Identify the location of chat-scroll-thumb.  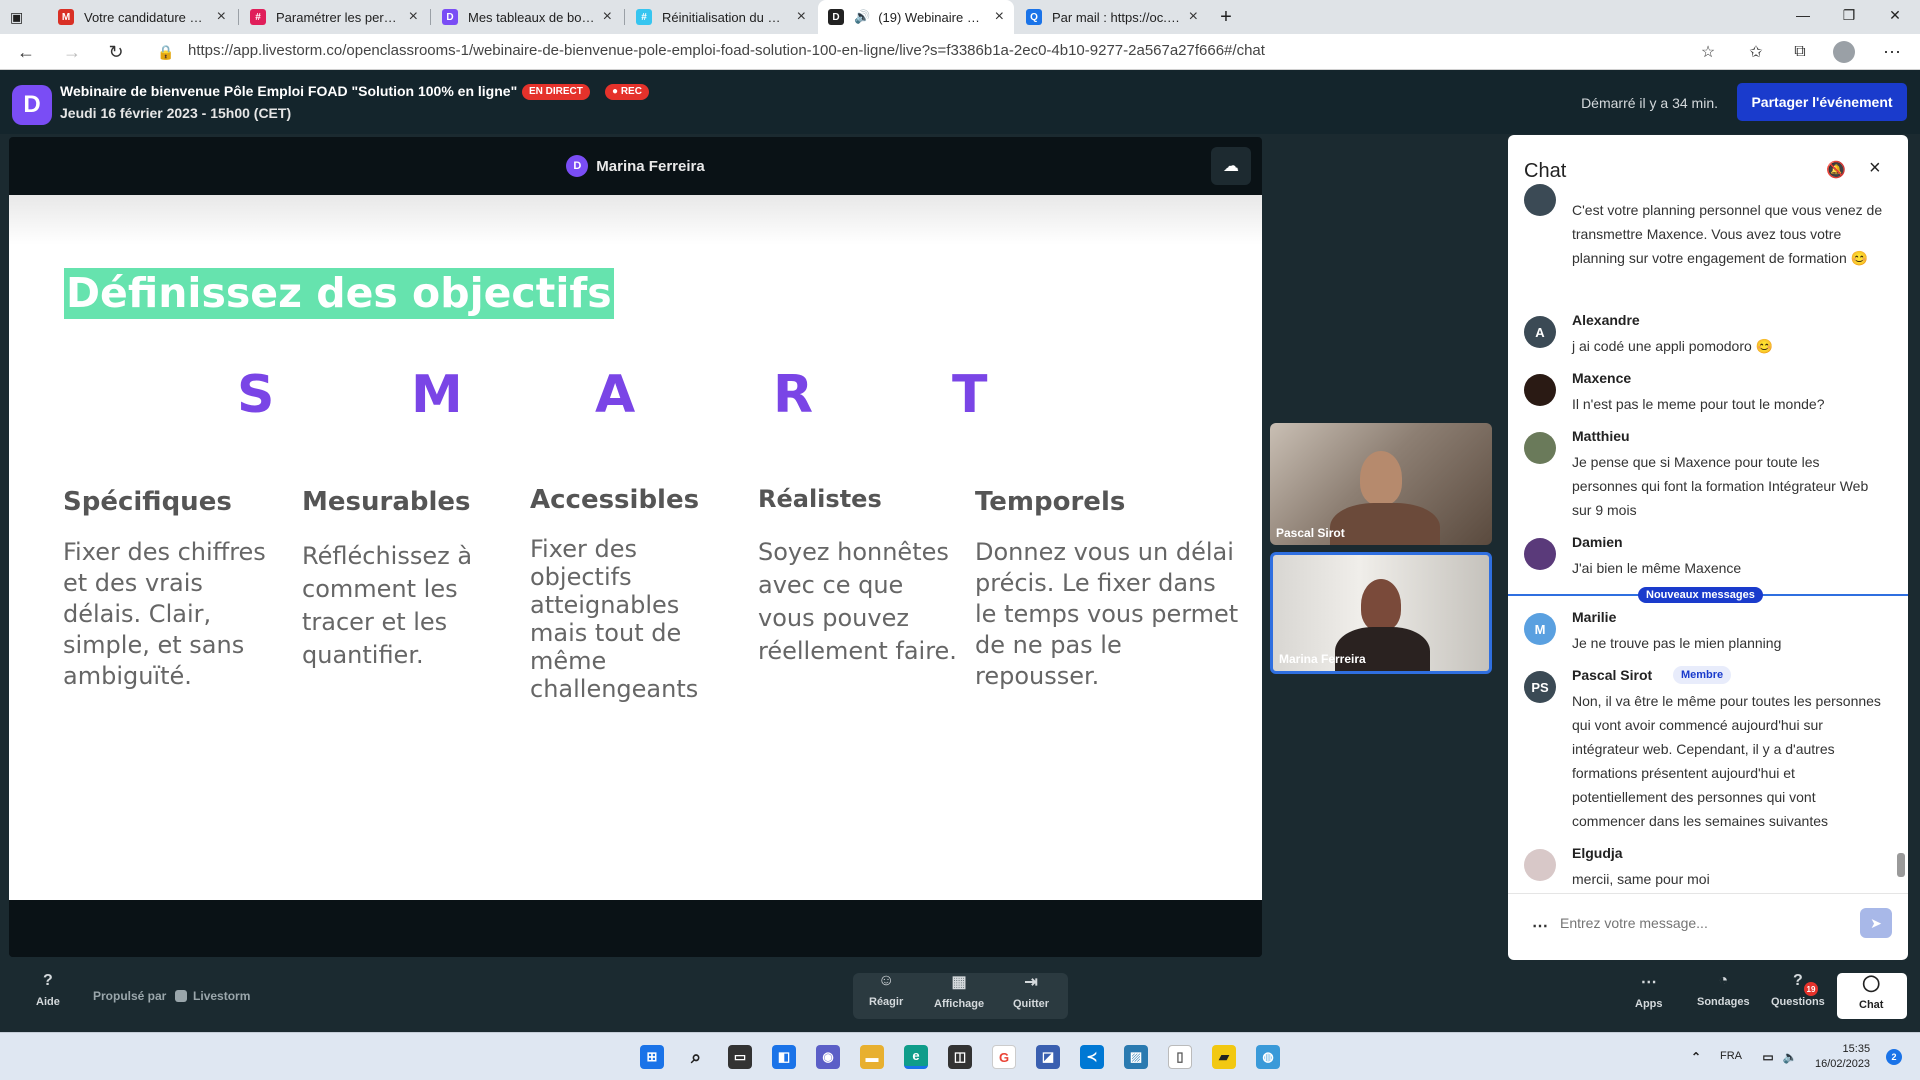
(1901, 865).